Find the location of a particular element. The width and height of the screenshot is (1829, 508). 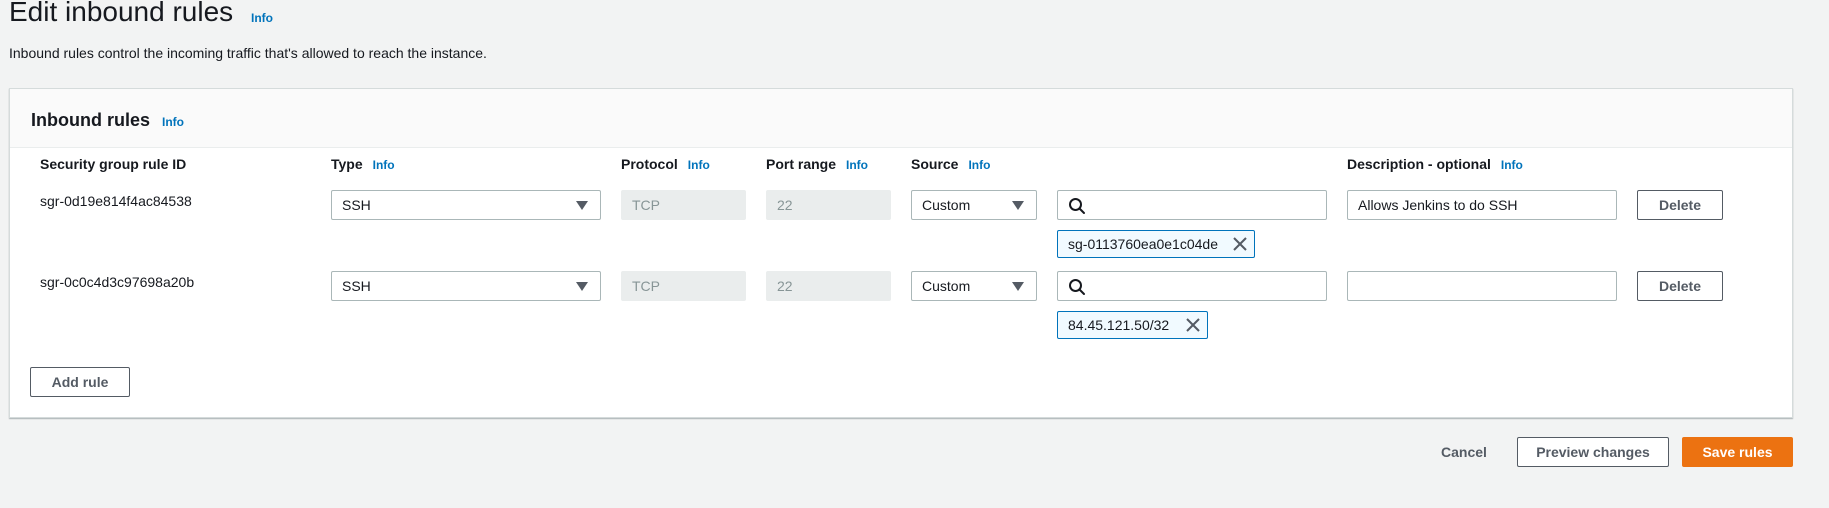

col-port-range: Port range Info is located at coordinates (817, 164).